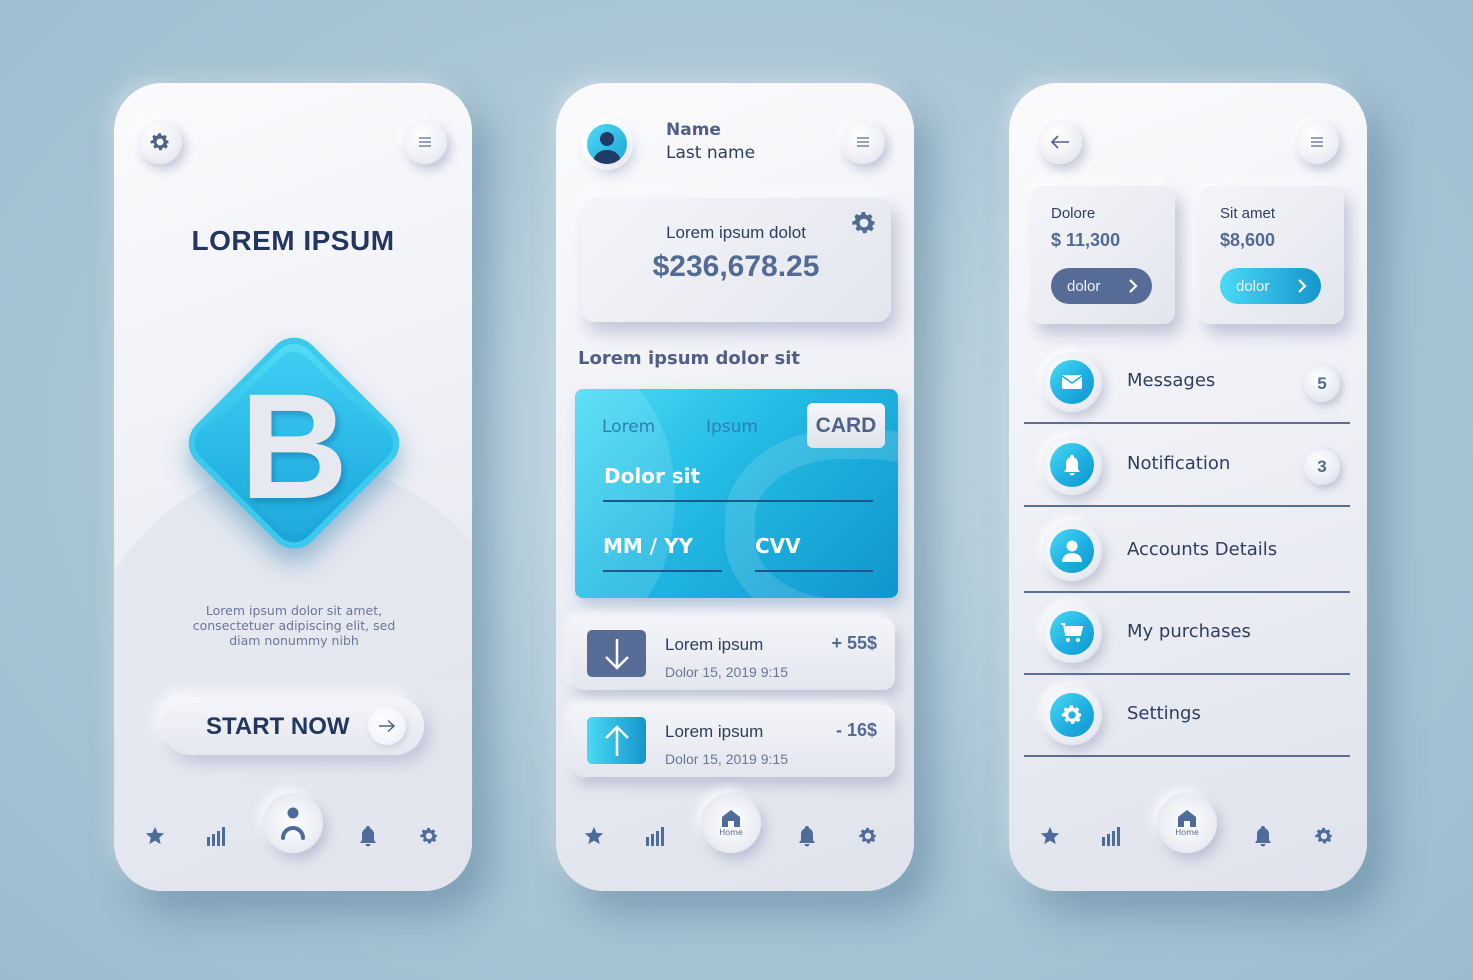 This screenshot has width=1473, height=980. What do you see at coordinates (778, 546) in the screenshot?
I see `card-cvv-field: CVV` at bounding box center [778, 546].